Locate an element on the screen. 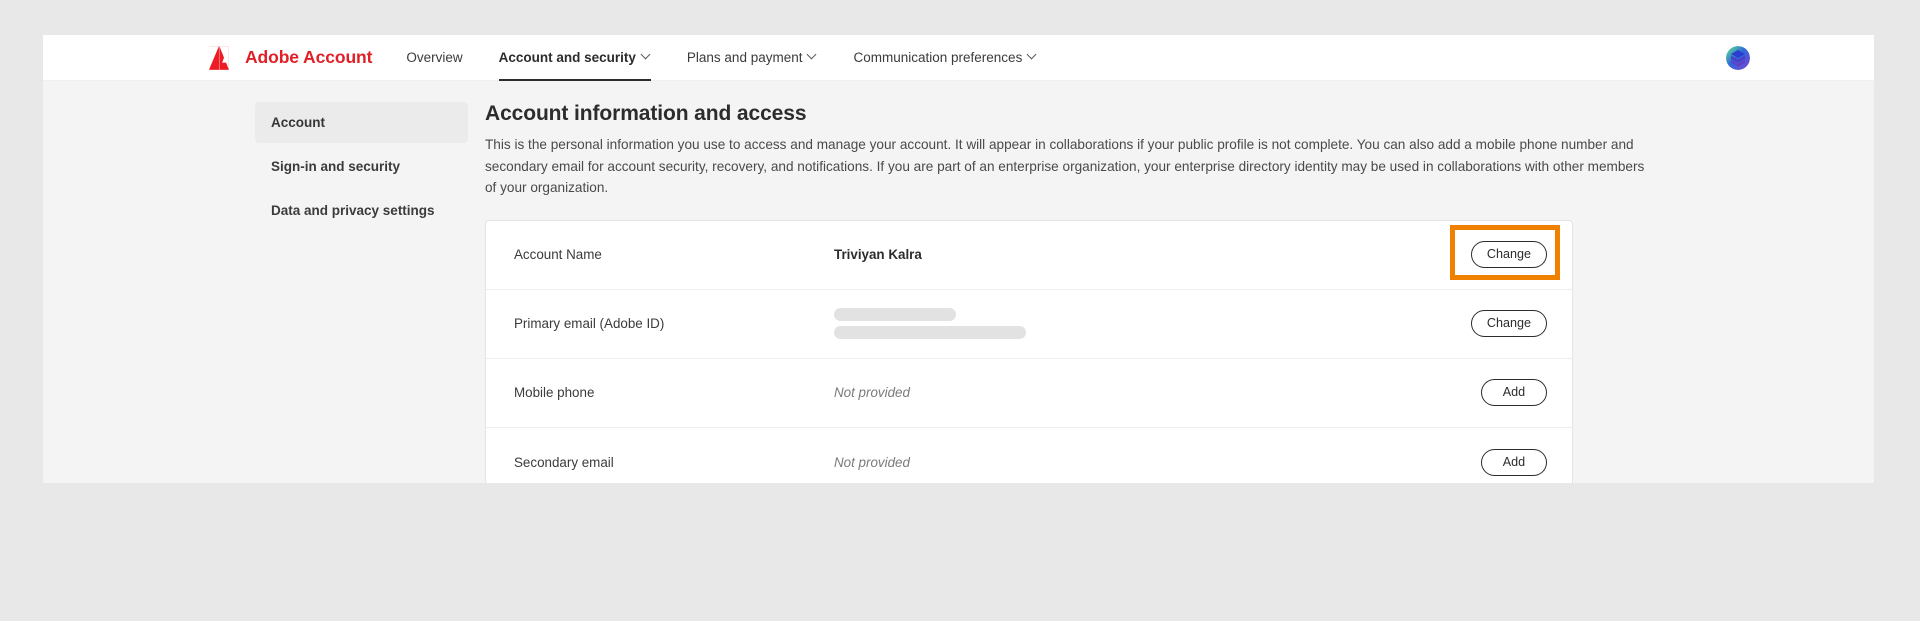 The width and height of the screenshot is (1920, 621). sidebar-item-label: Data and privacy settings is located at coordinates (353, 210).